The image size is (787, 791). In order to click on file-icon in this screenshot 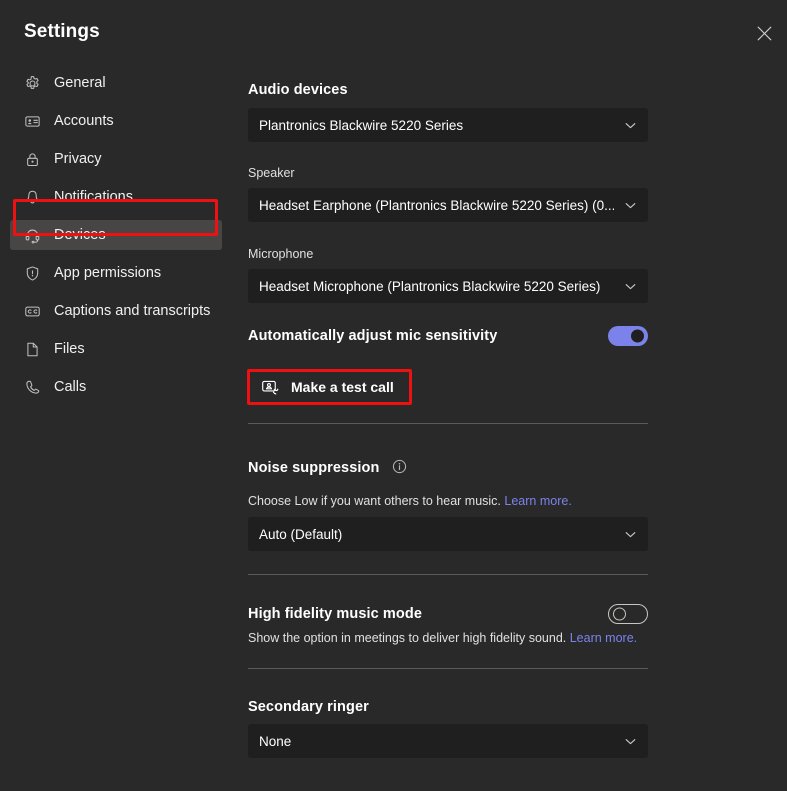, I will do `click(32, 349)`.